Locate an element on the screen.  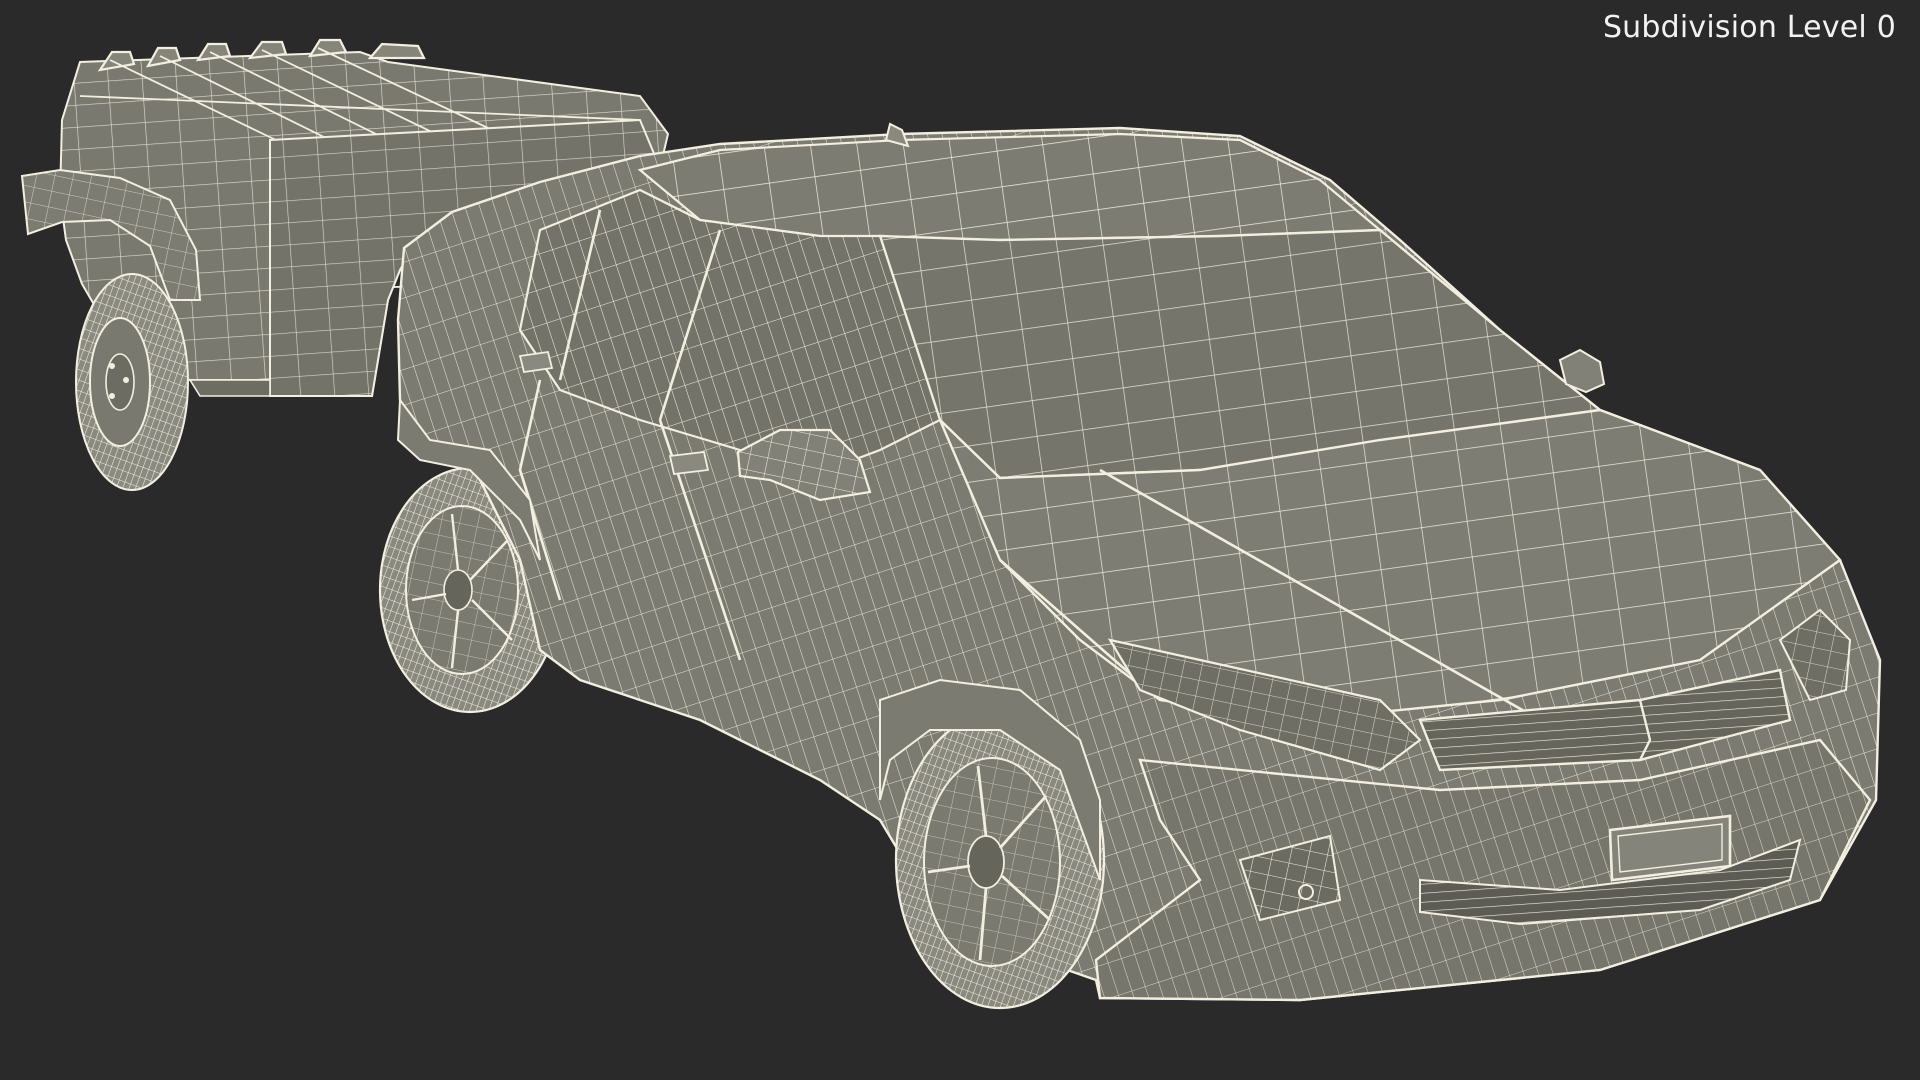
car-door-handle-rear is located at coordinates (536, 362).